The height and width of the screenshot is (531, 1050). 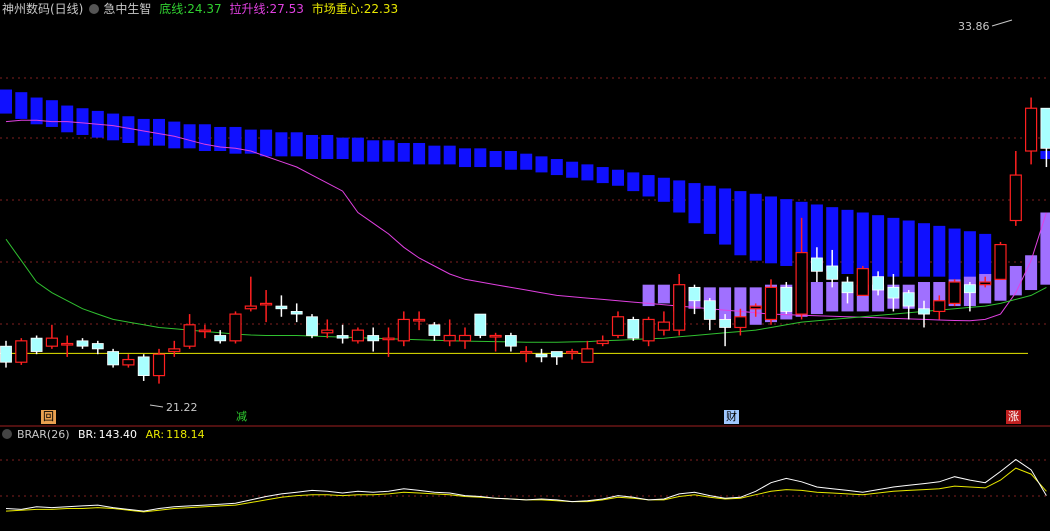 I want to click on marker-cai: 财, so click(x=731, y=417).